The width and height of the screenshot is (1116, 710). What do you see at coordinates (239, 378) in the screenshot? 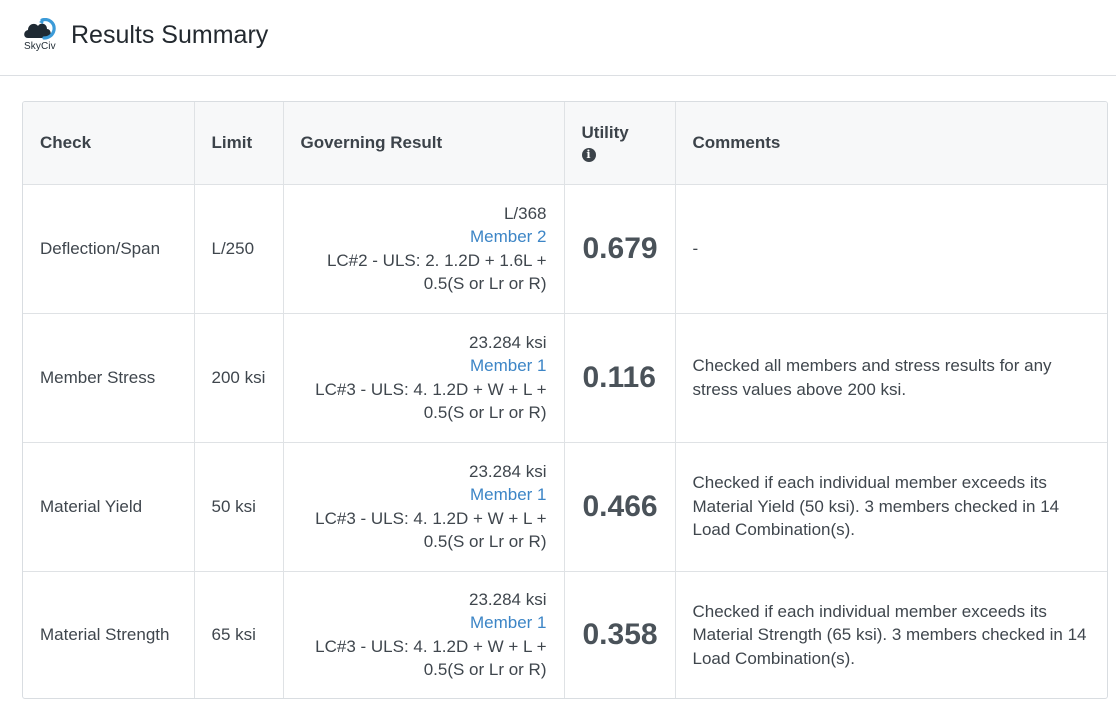
I see `cell-limit: 200 ksi` at bounding box center [239, 378].